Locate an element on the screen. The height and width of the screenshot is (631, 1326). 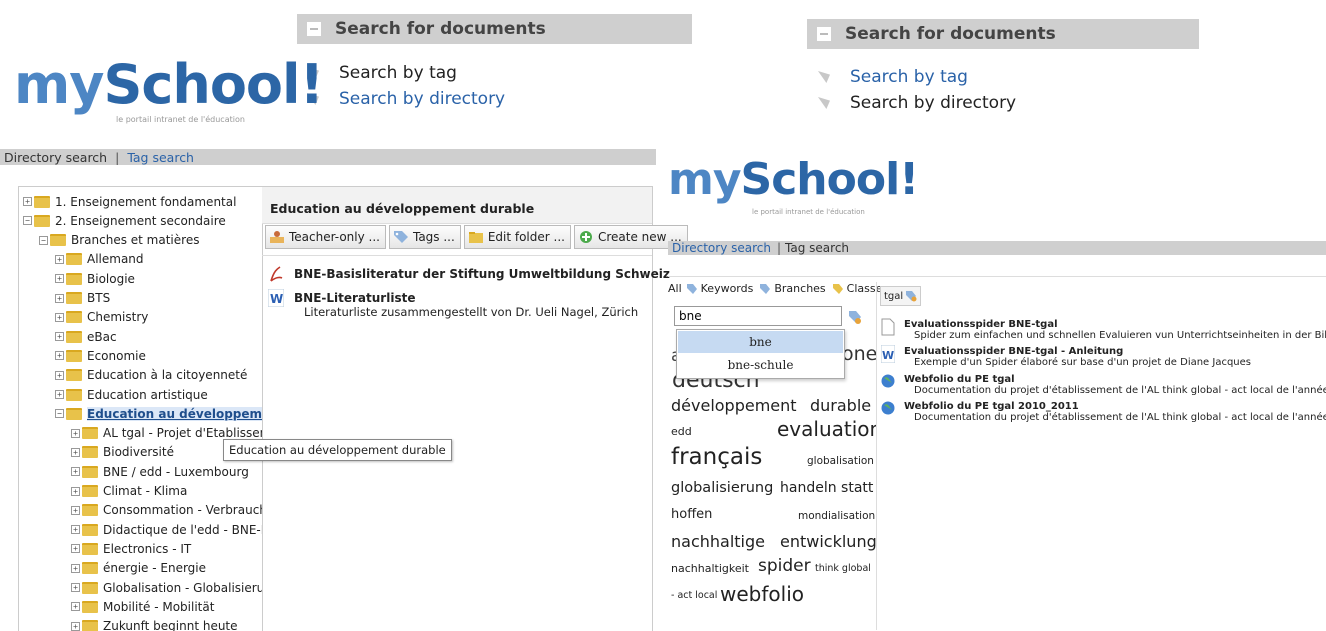
tree-node-label: Economie is located at coordinates (116, 356).